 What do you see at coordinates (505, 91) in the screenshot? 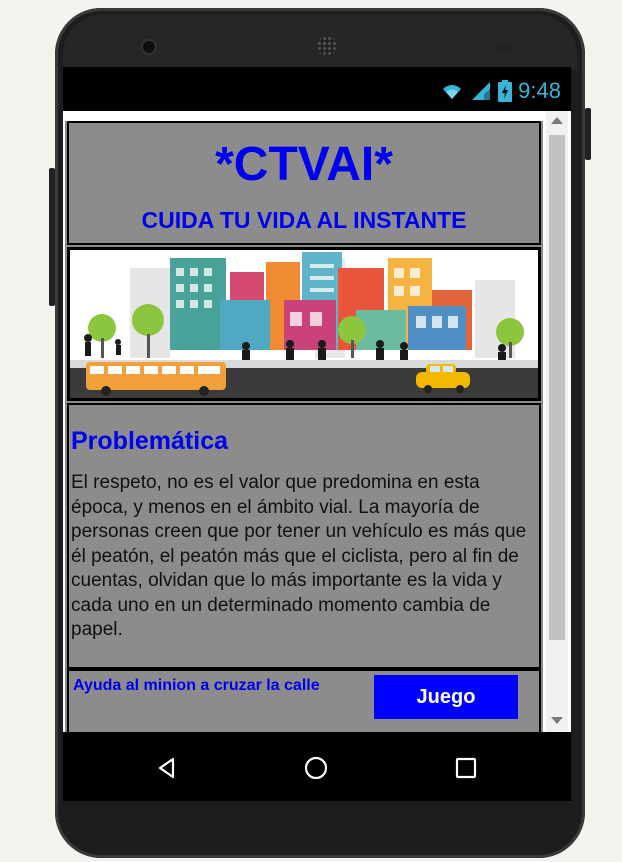
I see `battery-icon` at bounding box center [505, 91].